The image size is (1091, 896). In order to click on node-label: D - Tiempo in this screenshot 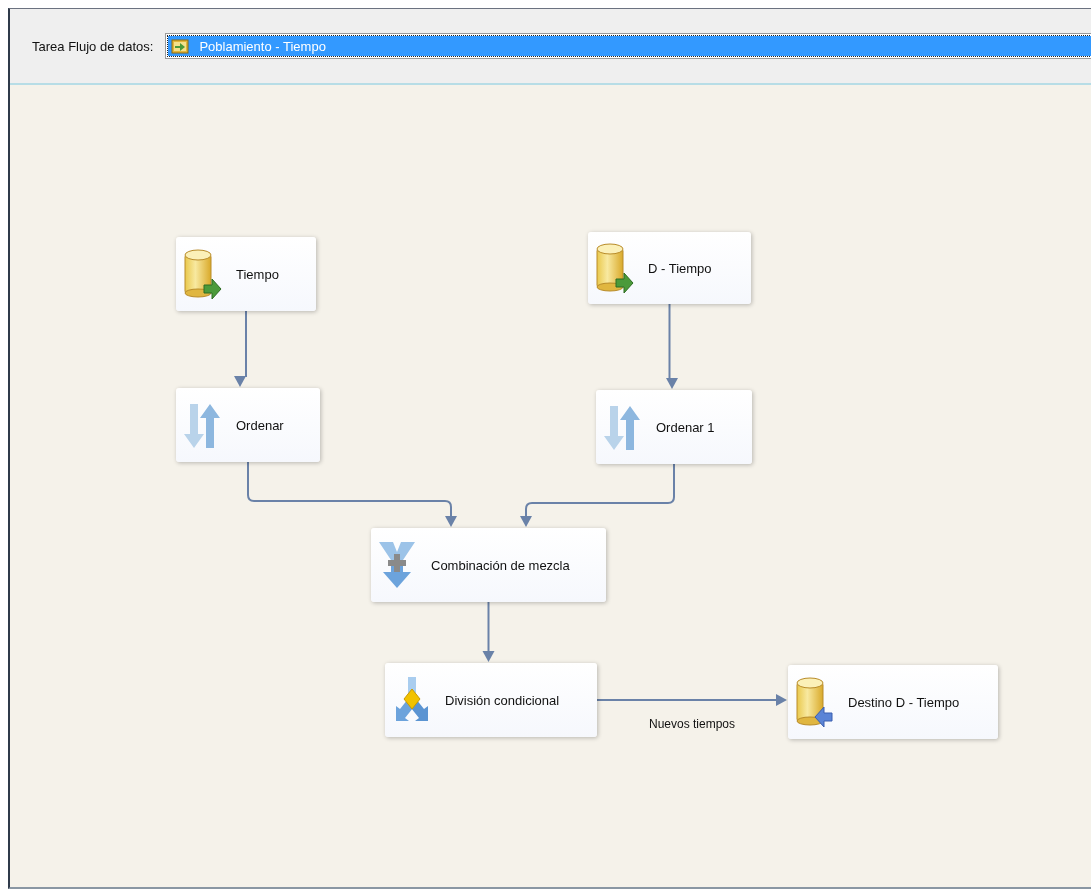, I will do `click(680, 268)`.